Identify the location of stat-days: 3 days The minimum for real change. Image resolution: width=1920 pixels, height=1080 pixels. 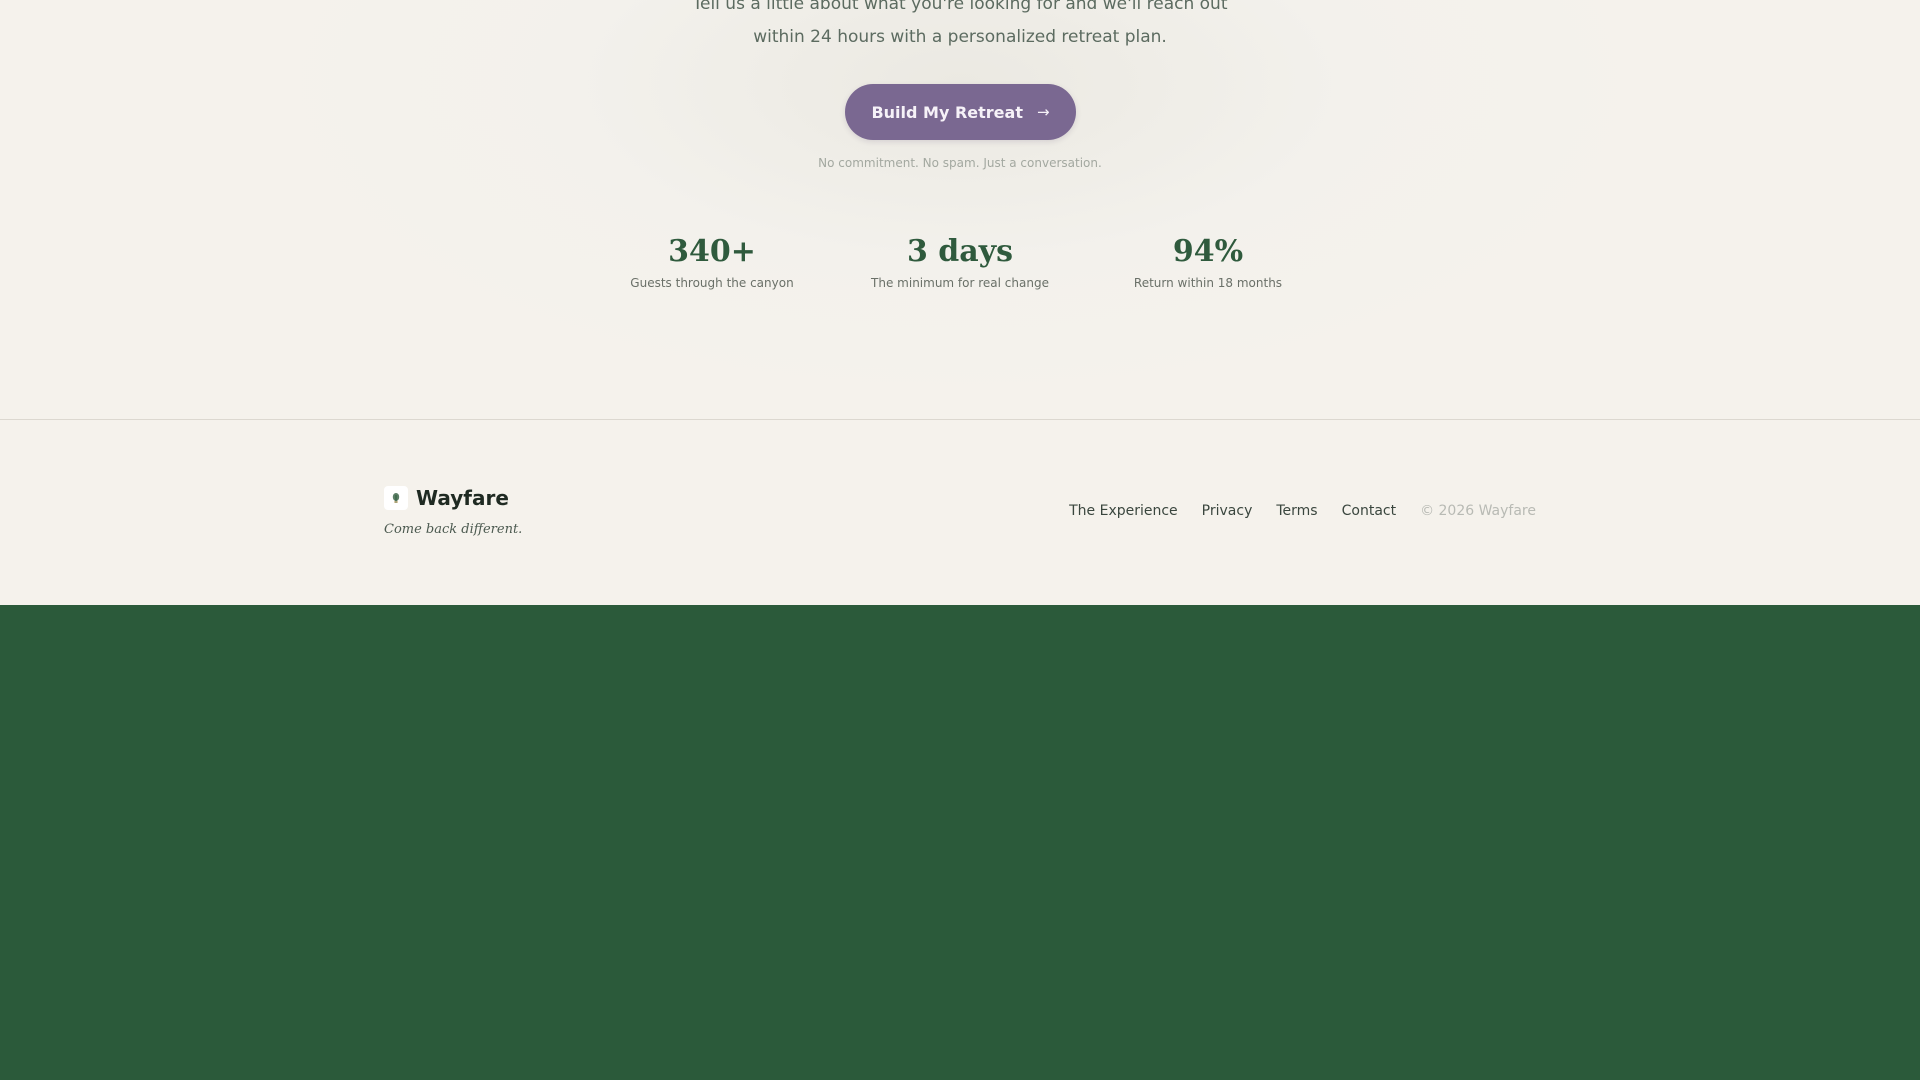
(960, 260).